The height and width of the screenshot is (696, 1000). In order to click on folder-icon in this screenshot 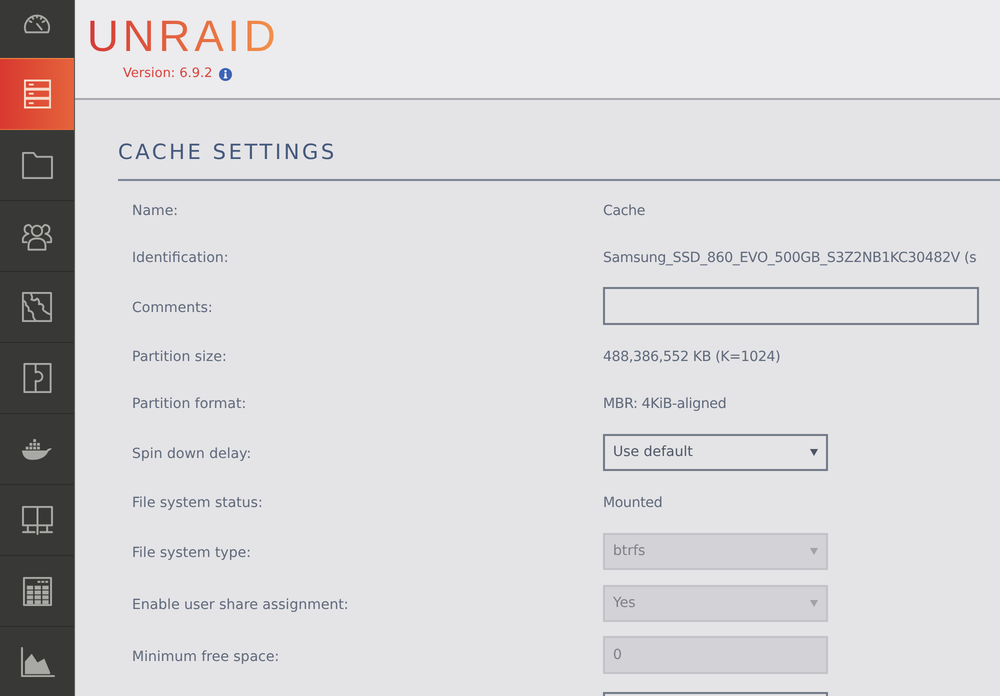, I will do `click(37, 165)`.